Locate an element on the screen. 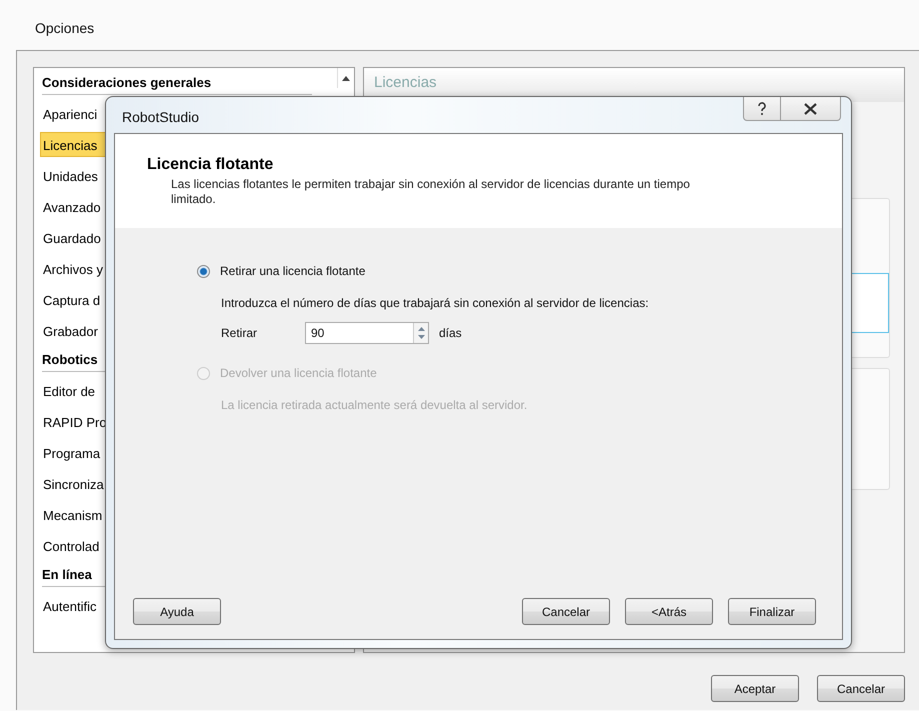  option-detail: La licencia retirada actualmente será devuelta al servidor. is located at coordinates (374, 405).